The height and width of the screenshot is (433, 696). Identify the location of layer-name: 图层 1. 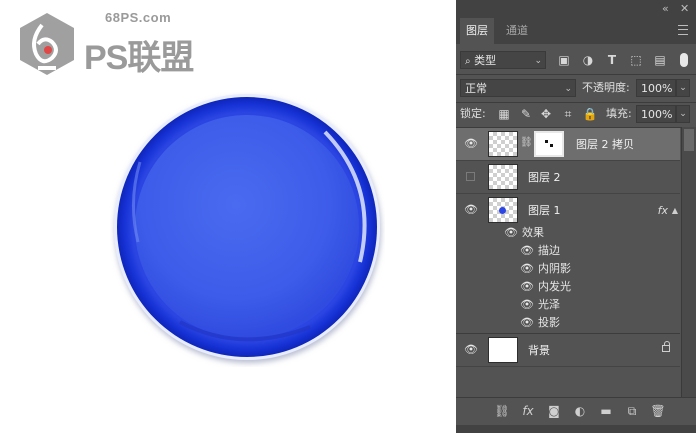
(544, 210).